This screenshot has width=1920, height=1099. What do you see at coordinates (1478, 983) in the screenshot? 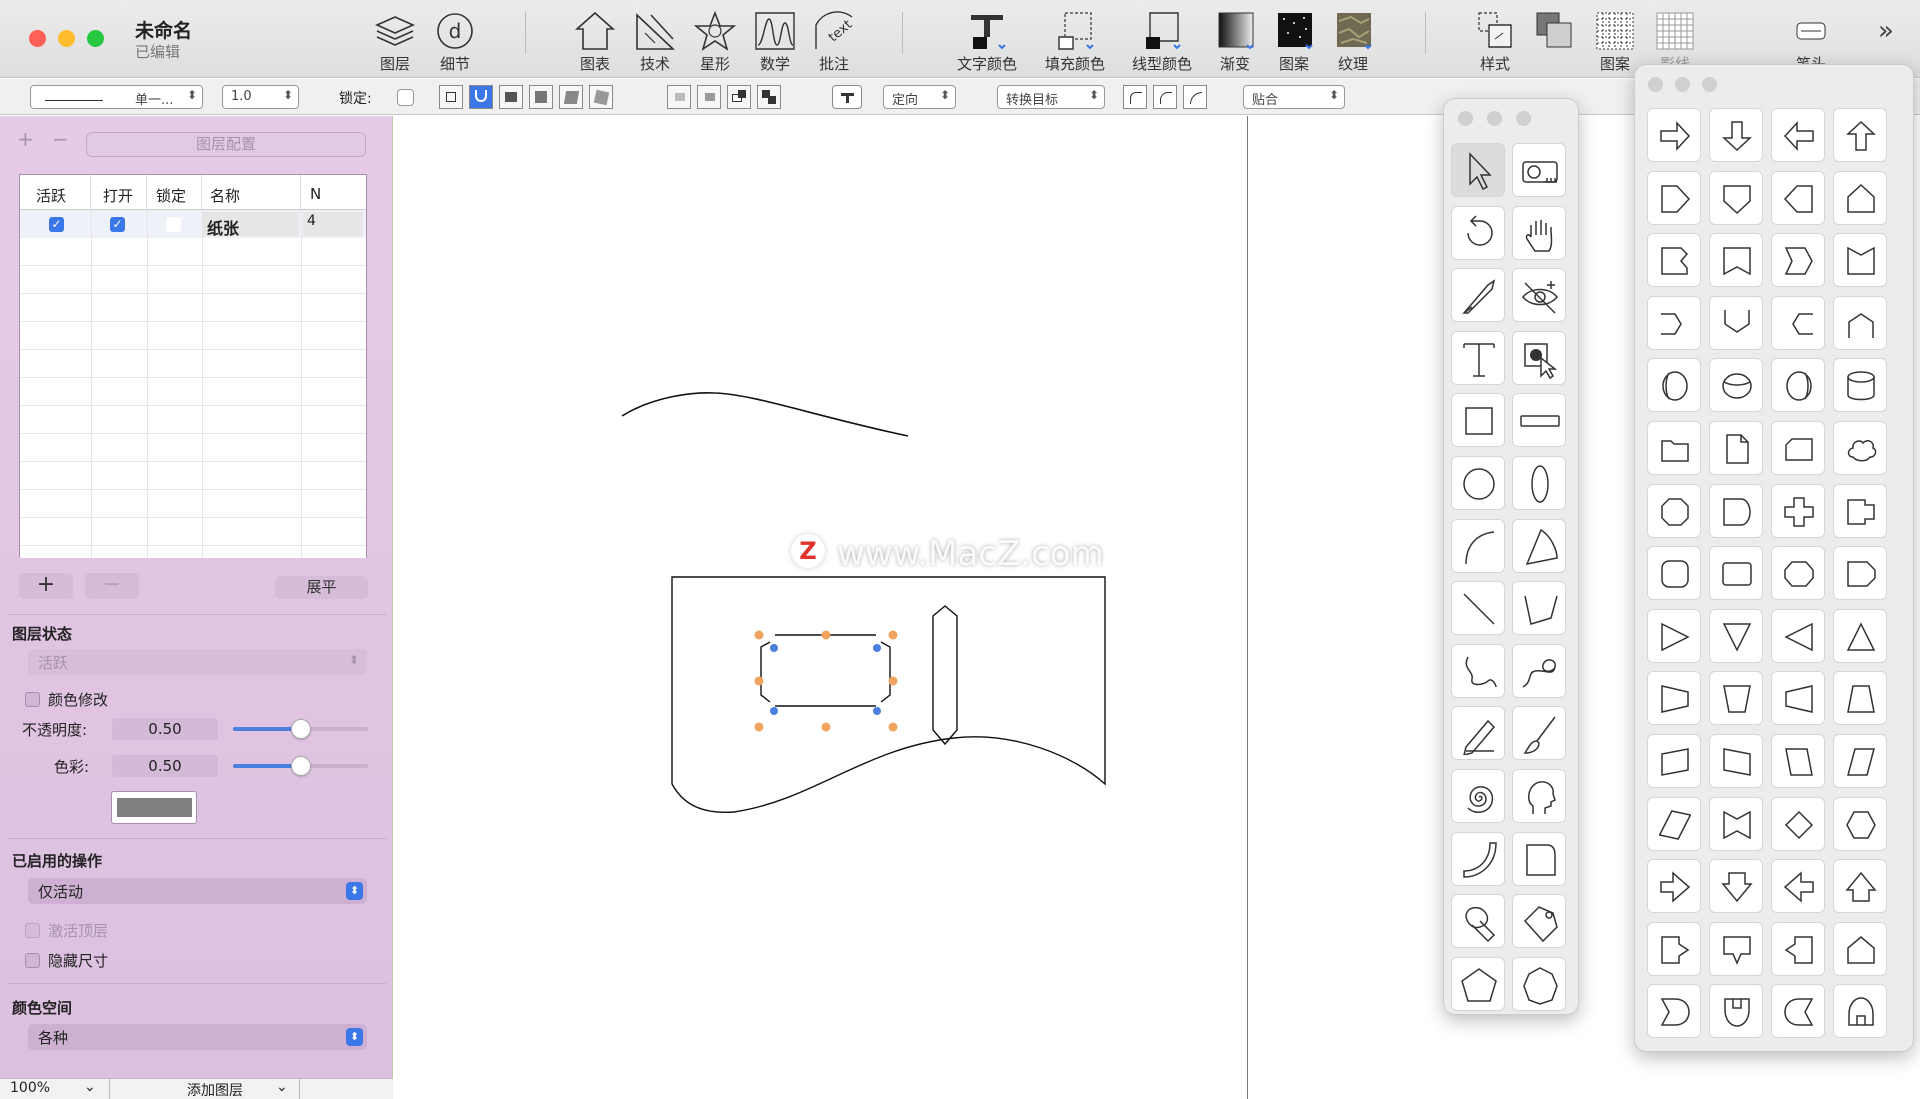
I see `tool-pentagon-button` at bounding box center [1478, 983].